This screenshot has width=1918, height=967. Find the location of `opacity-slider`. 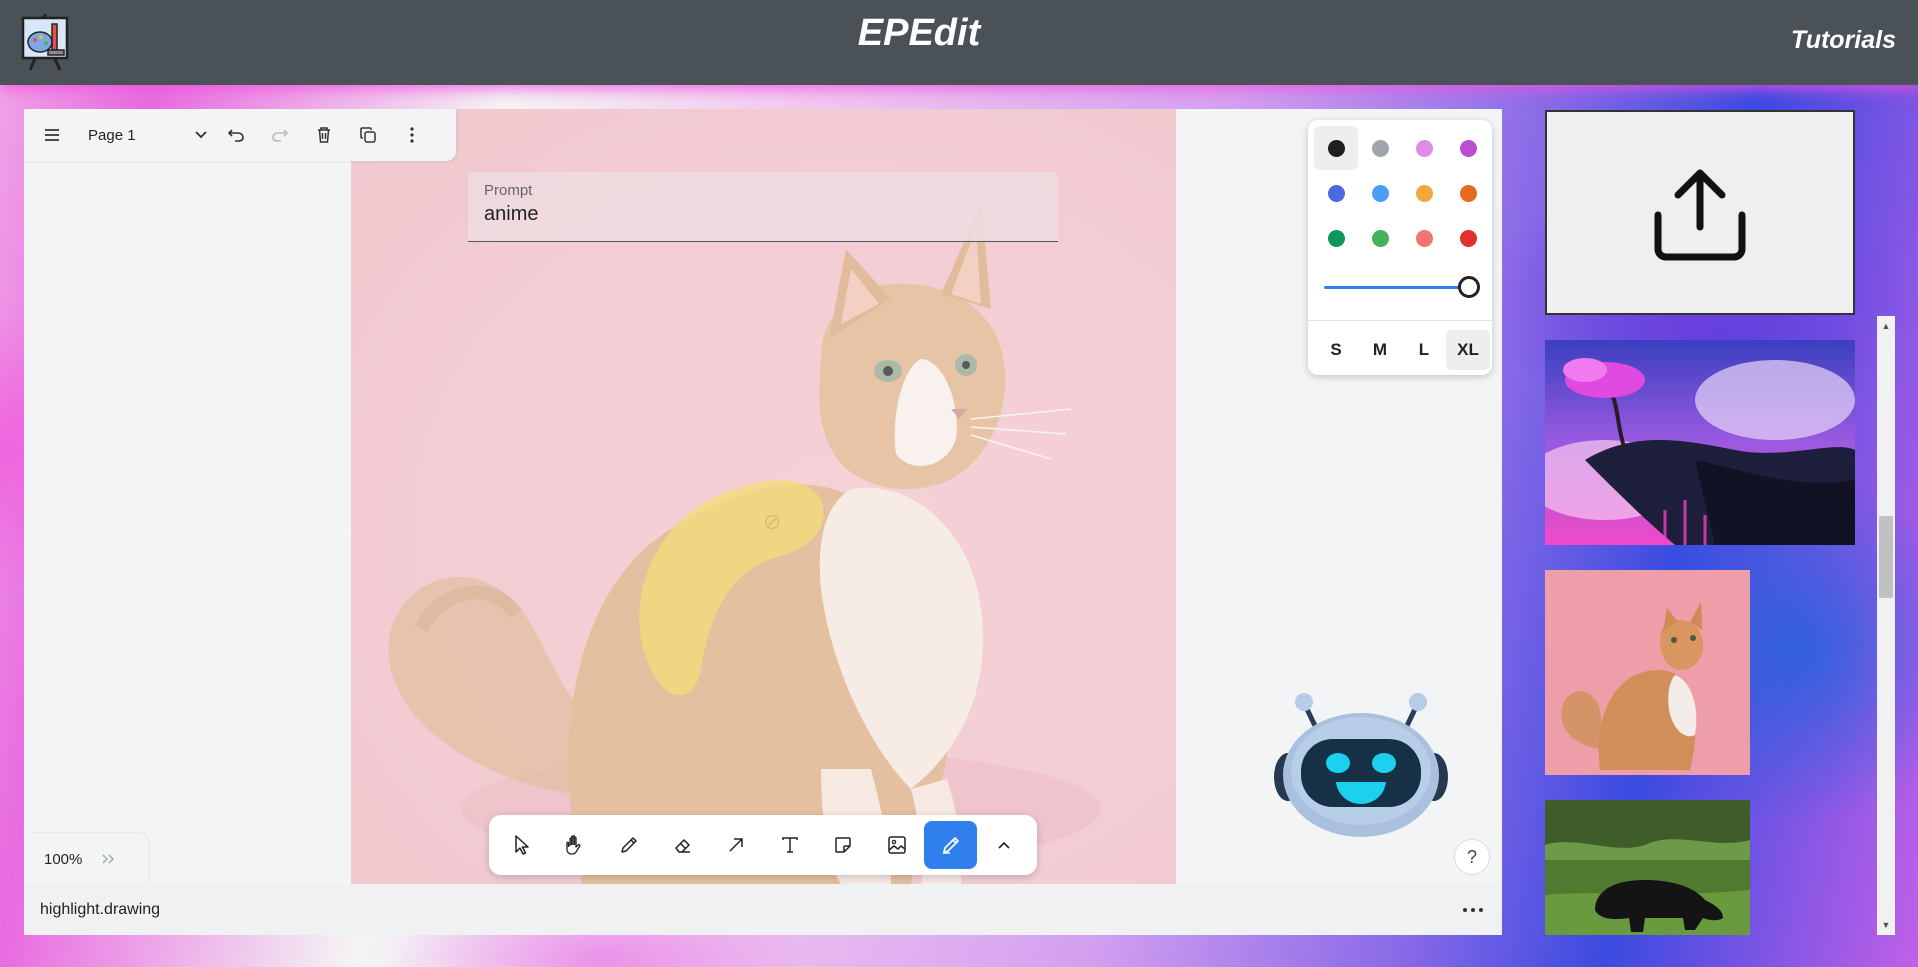

opacity-slider is located at coordinates (1404, 287).